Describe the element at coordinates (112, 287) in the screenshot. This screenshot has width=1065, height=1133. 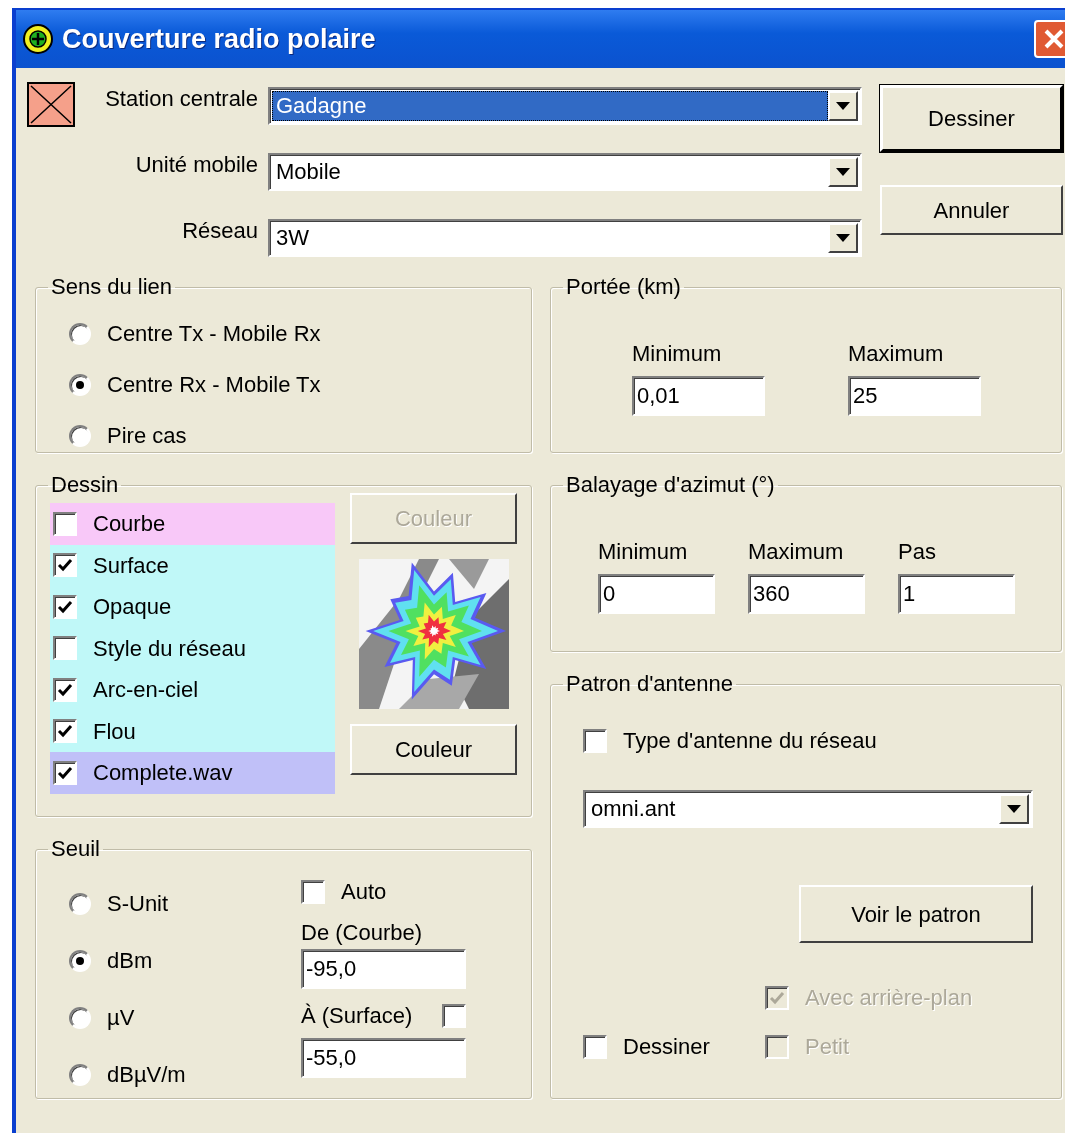
I see `group-title: Sens du lien` at that location.